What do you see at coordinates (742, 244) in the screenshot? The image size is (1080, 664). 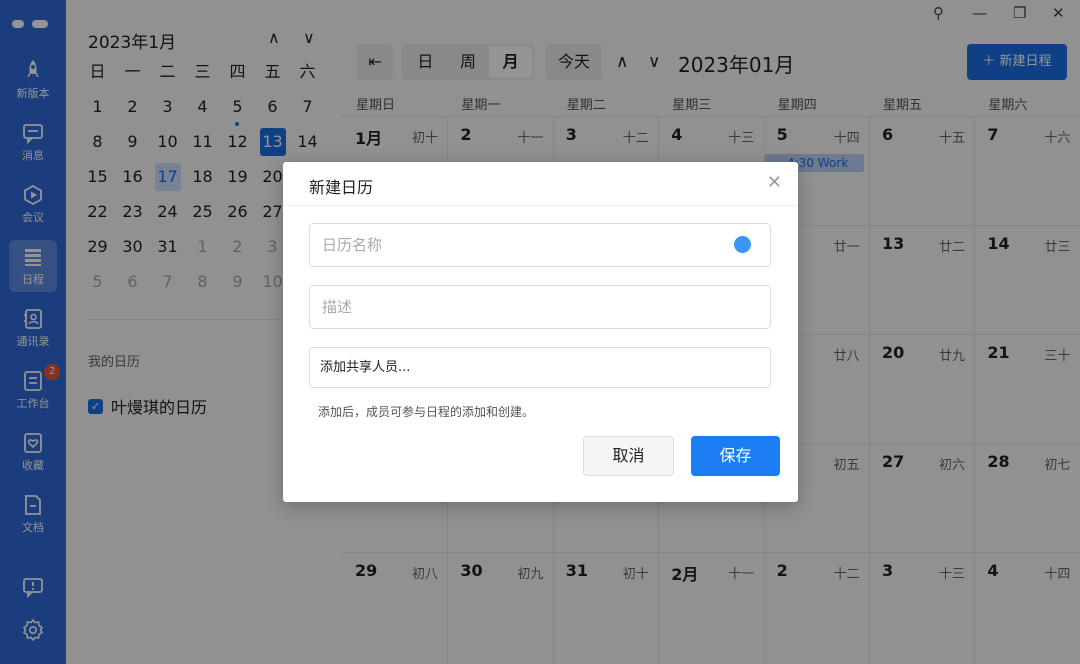 I see `color-picker` at bounding box center [742, 244].